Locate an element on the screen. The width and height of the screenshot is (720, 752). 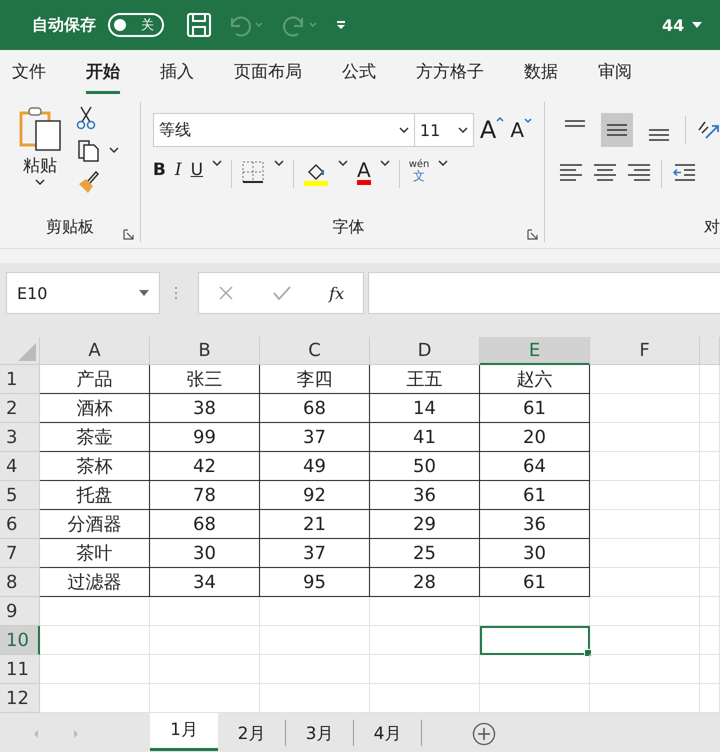
table-cell: 95 is located at coordinates (315, 582).